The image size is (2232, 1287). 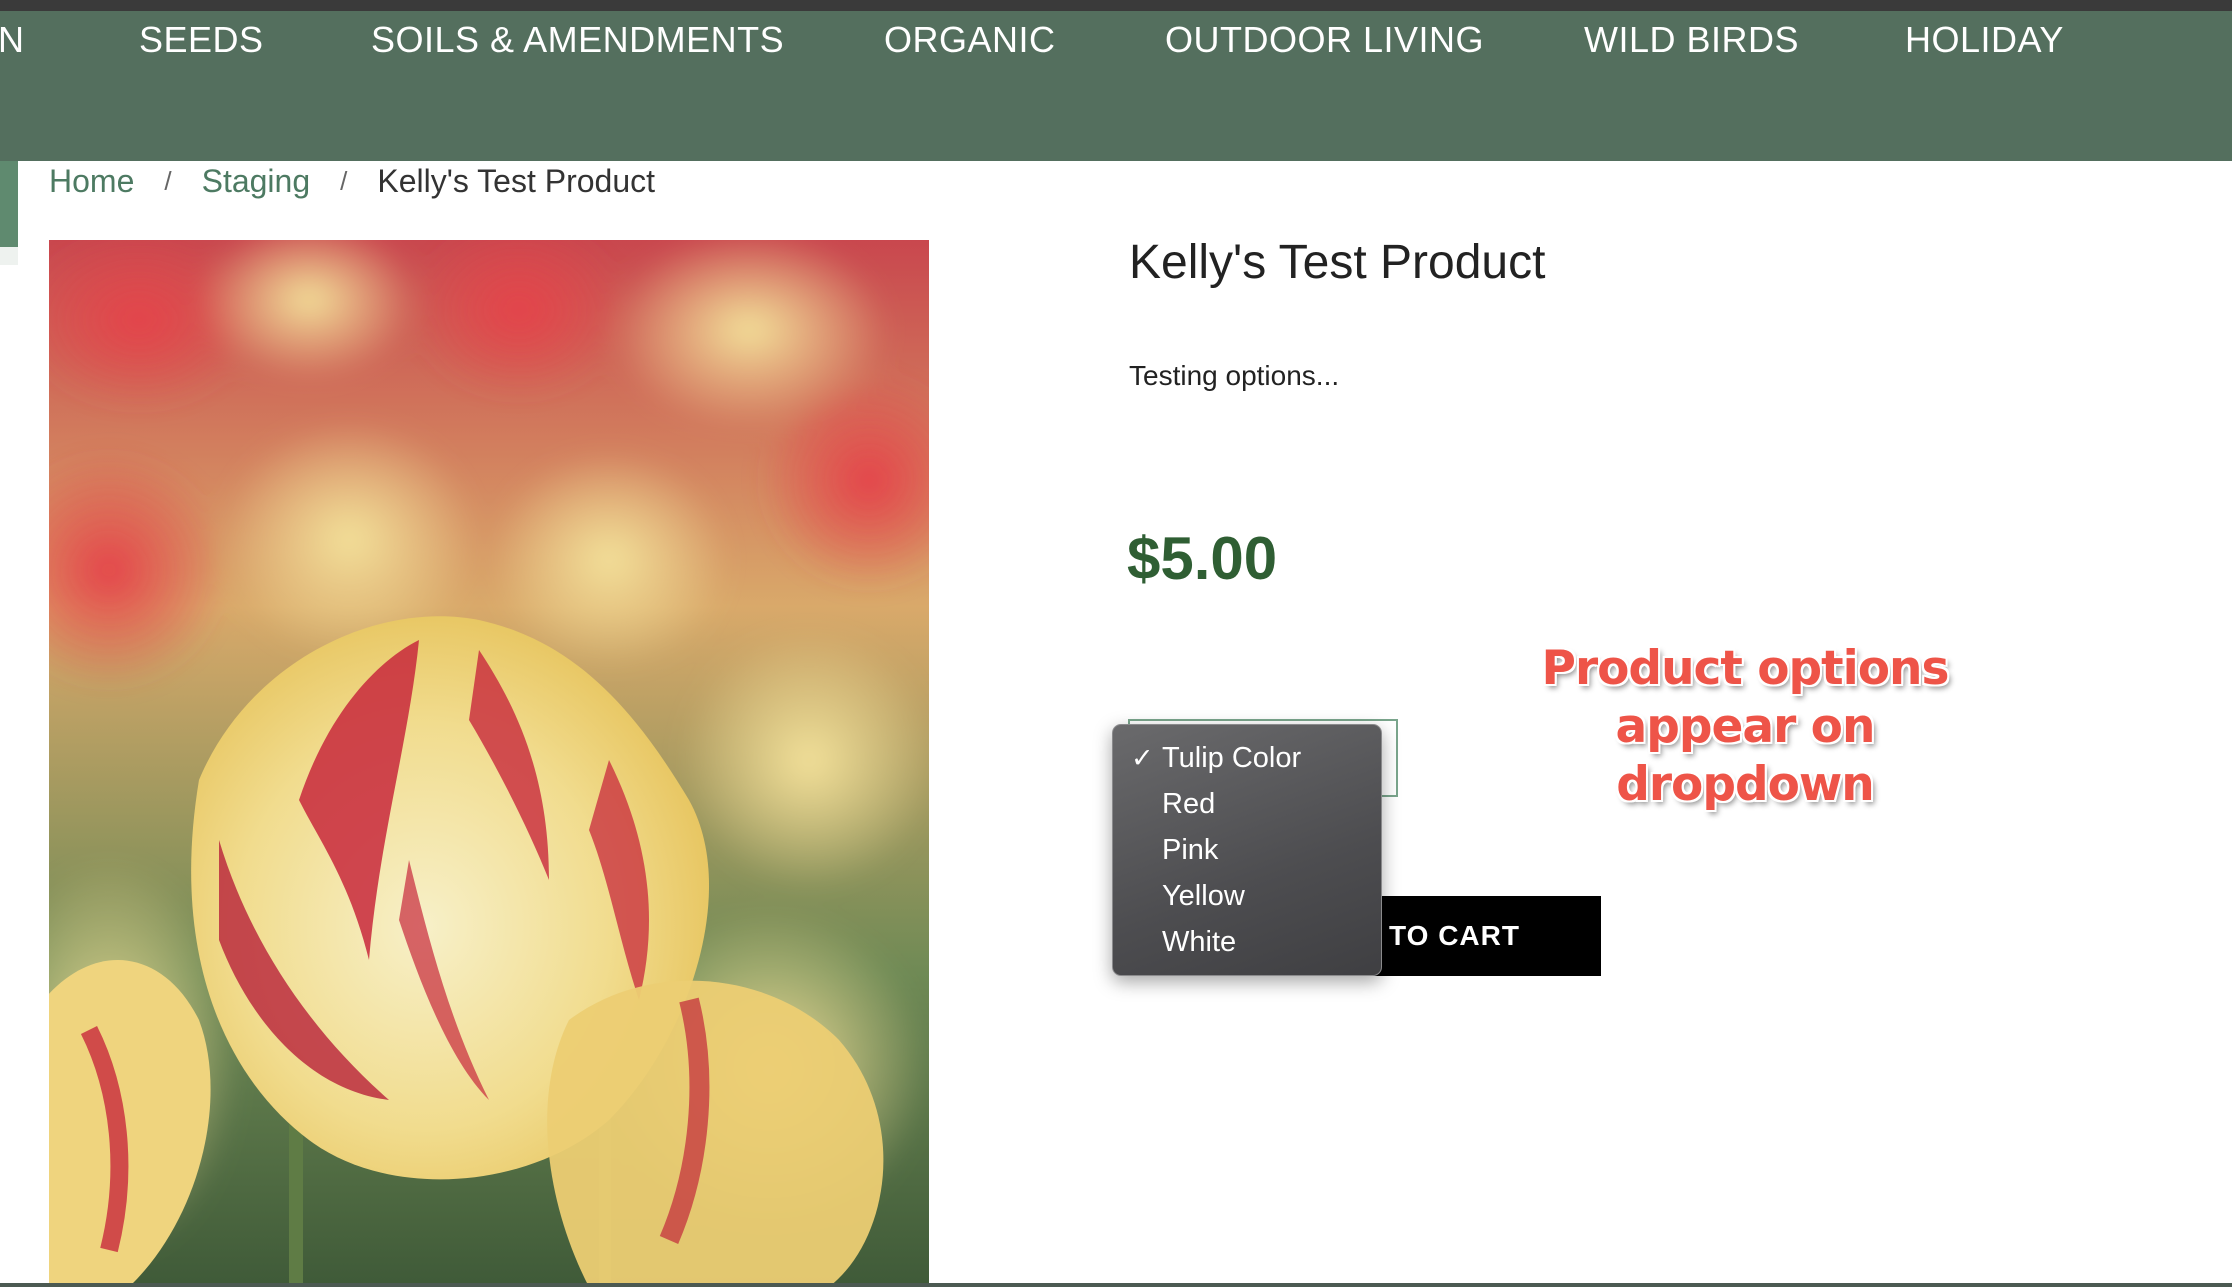 What do you see at coordinates (12, 40) in the screenshot?
I see `nav-item-partial: N` at bounding box center [12, 40].